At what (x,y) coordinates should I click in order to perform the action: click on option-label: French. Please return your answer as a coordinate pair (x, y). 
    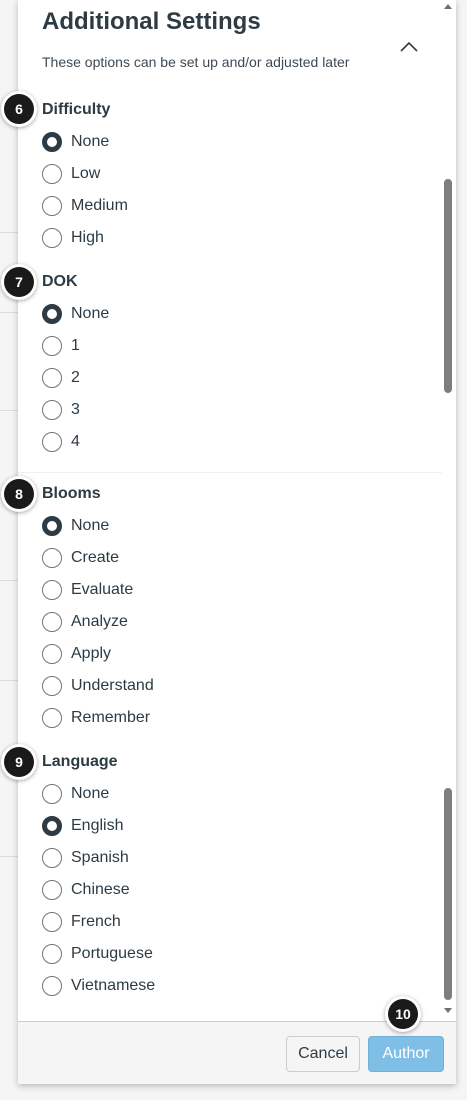
    Looking at the image, I should click on (96, 921).